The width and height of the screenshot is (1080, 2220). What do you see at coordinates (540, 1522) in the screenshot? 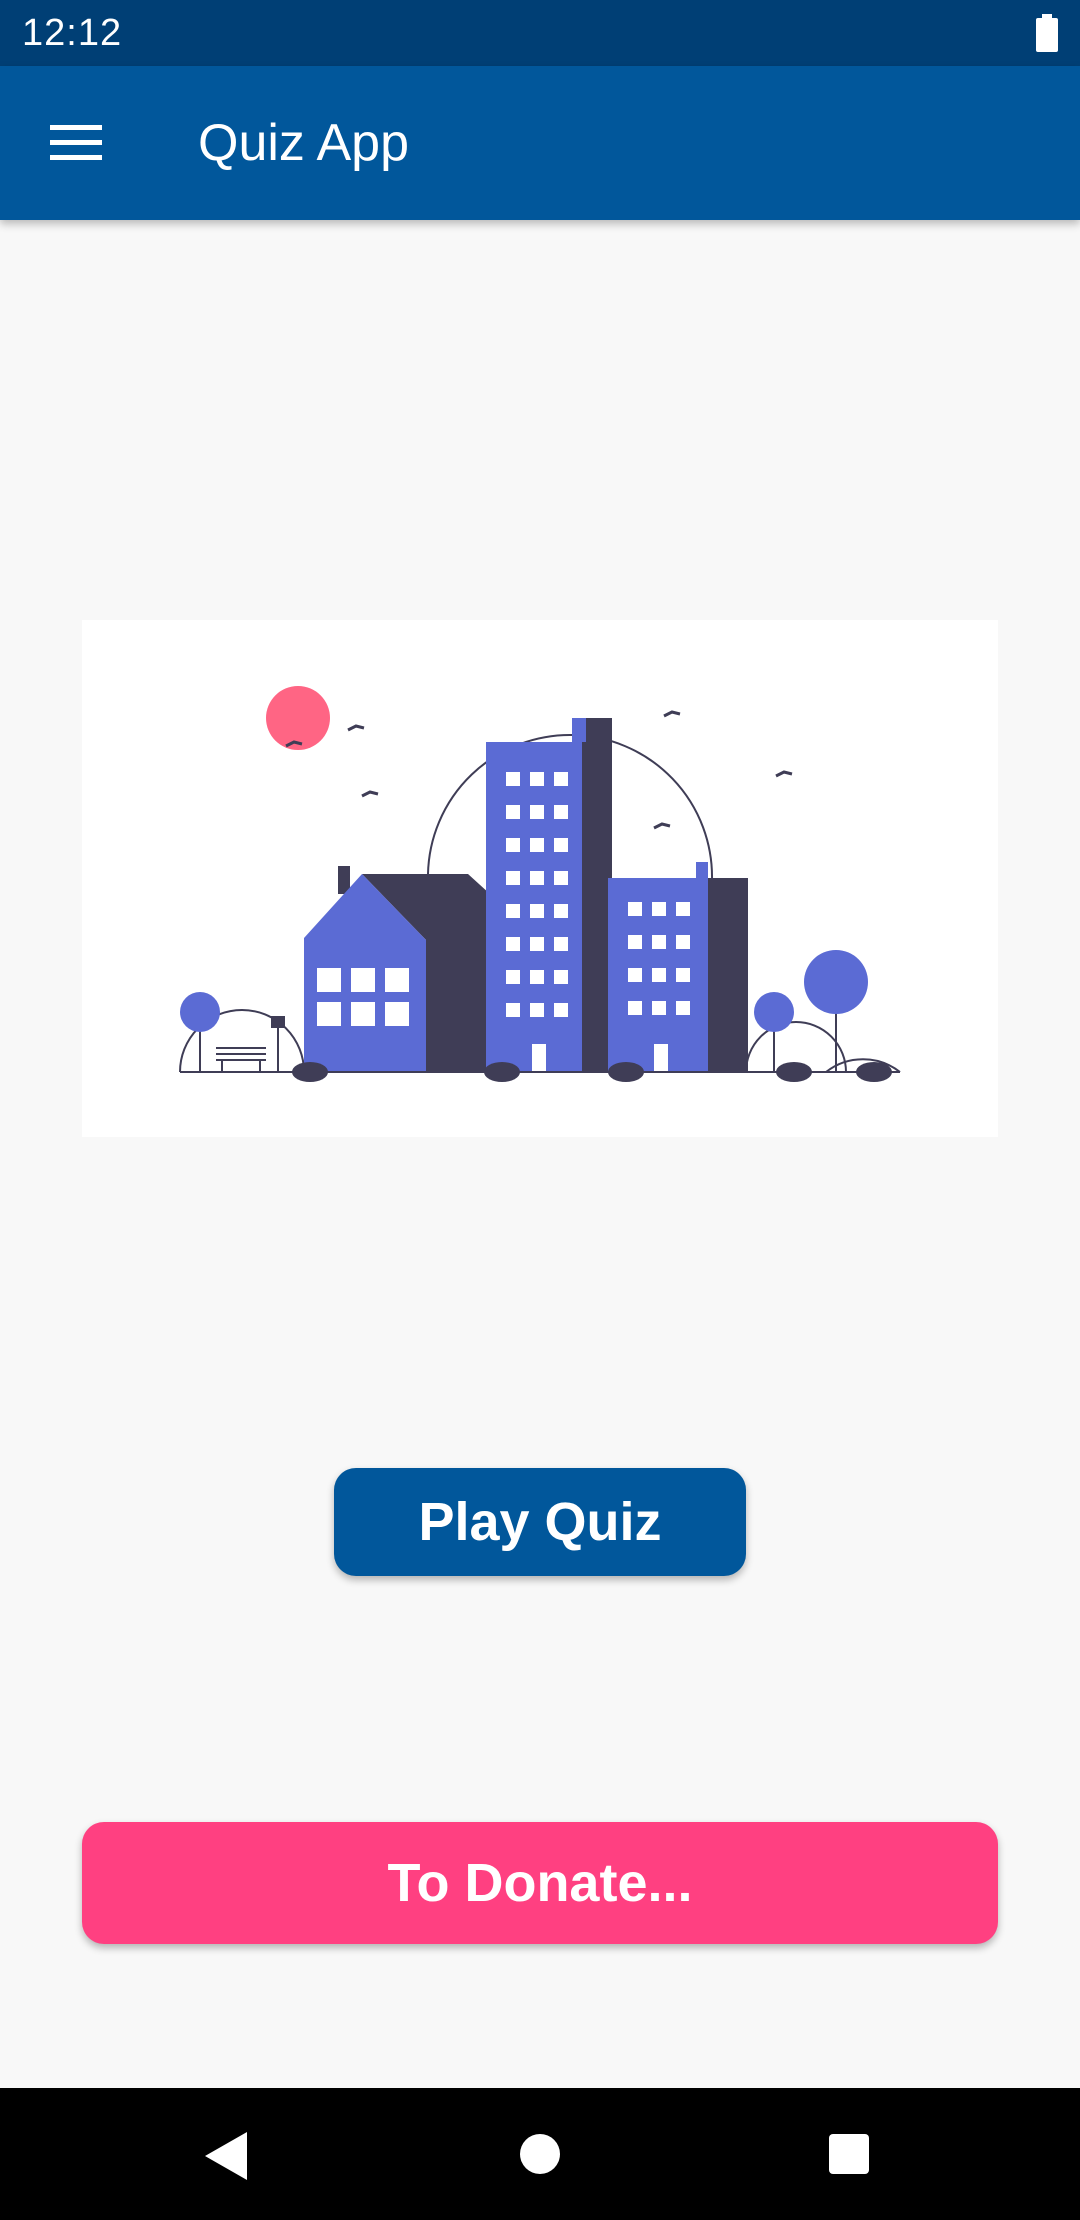
I see `play-quiz-button: Play Quiz` at bounding box center [540, 1522].